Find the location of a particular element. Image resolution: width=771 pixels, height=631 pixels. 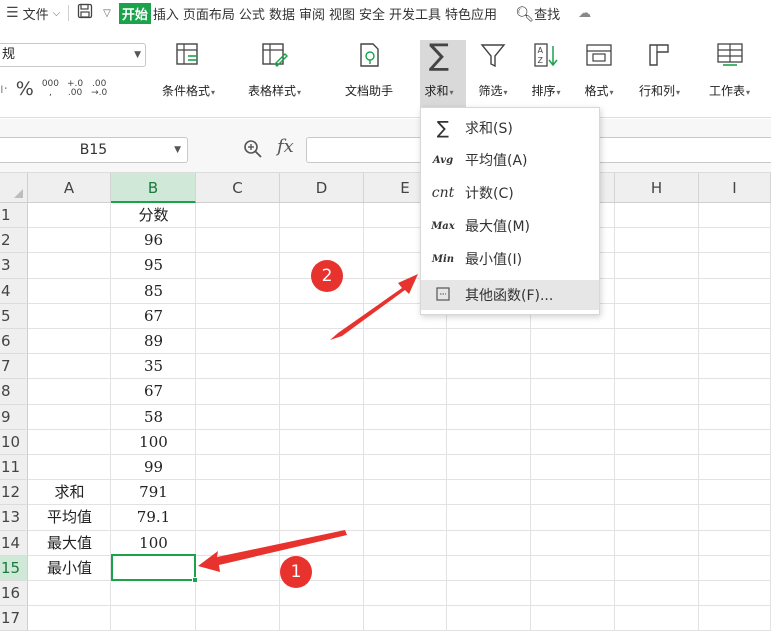

step-1-badge: 1 is located at coordinates (296, 572).